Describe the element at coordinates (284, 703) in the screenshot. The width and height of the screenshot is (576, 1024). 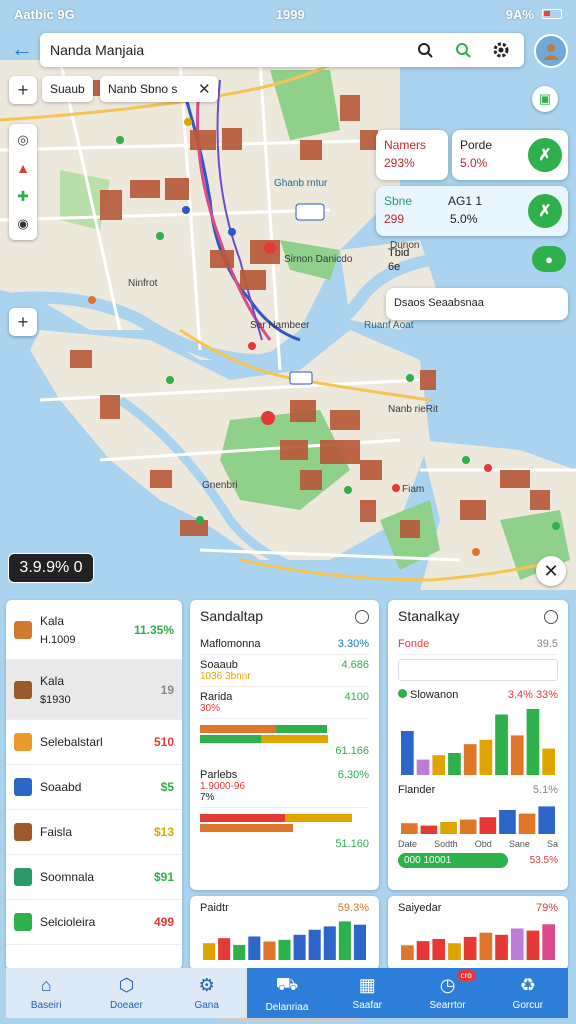
I see `summary-row: Rarida 4100 30%` at that location.